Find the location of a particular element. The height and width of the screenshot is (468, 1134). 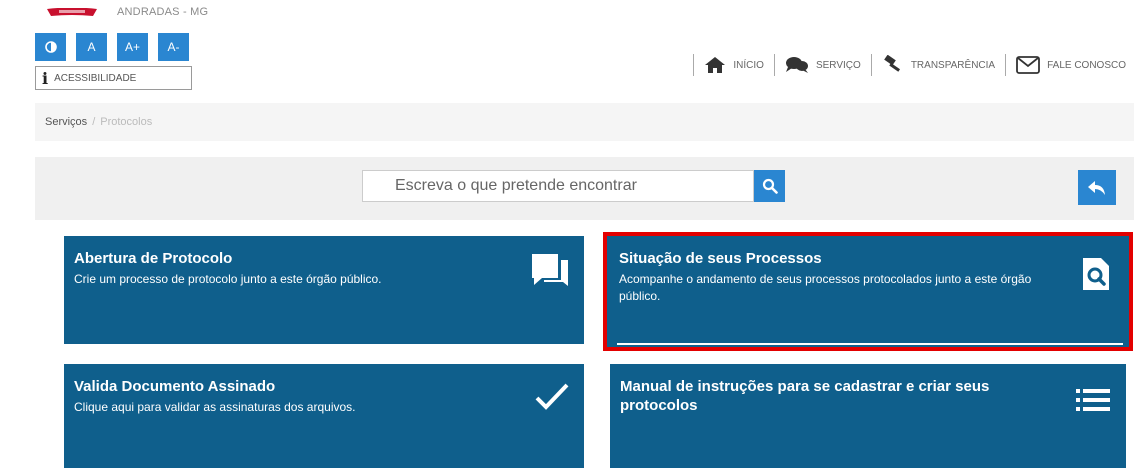

search-icon is located at coordinates (770, 186).